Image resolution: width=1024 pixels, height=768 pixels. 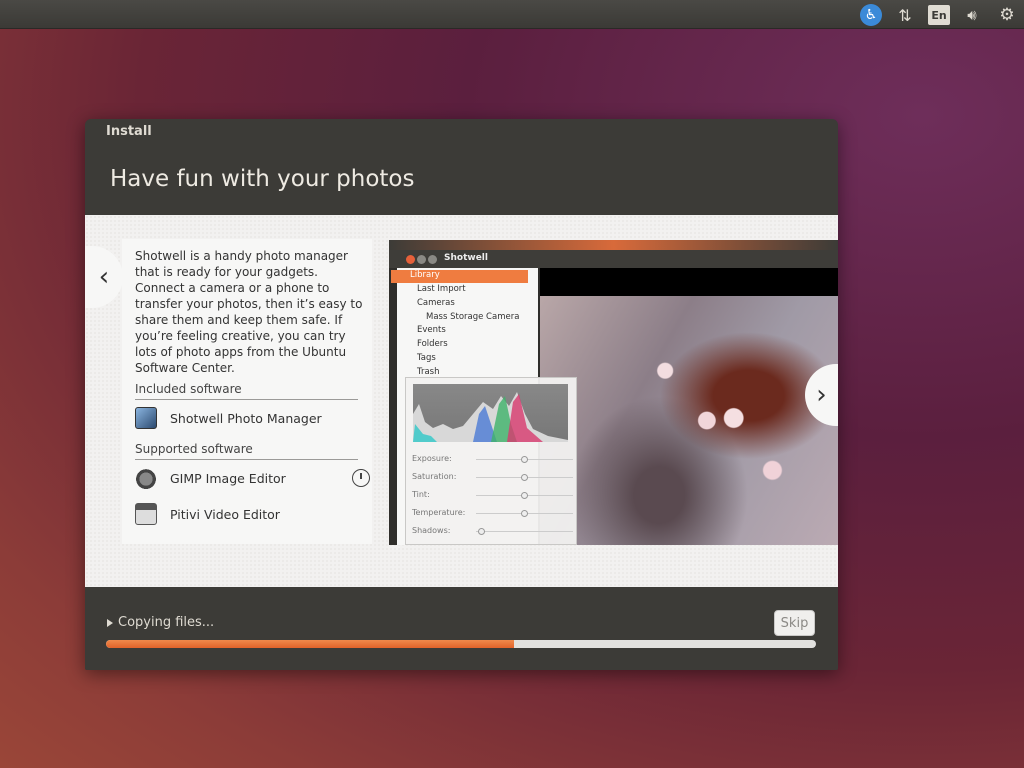 What do you see at coordinates (689, 420) in the screenshot?
I see `cherry-blossom-photo` at bounding box center [689, 420].